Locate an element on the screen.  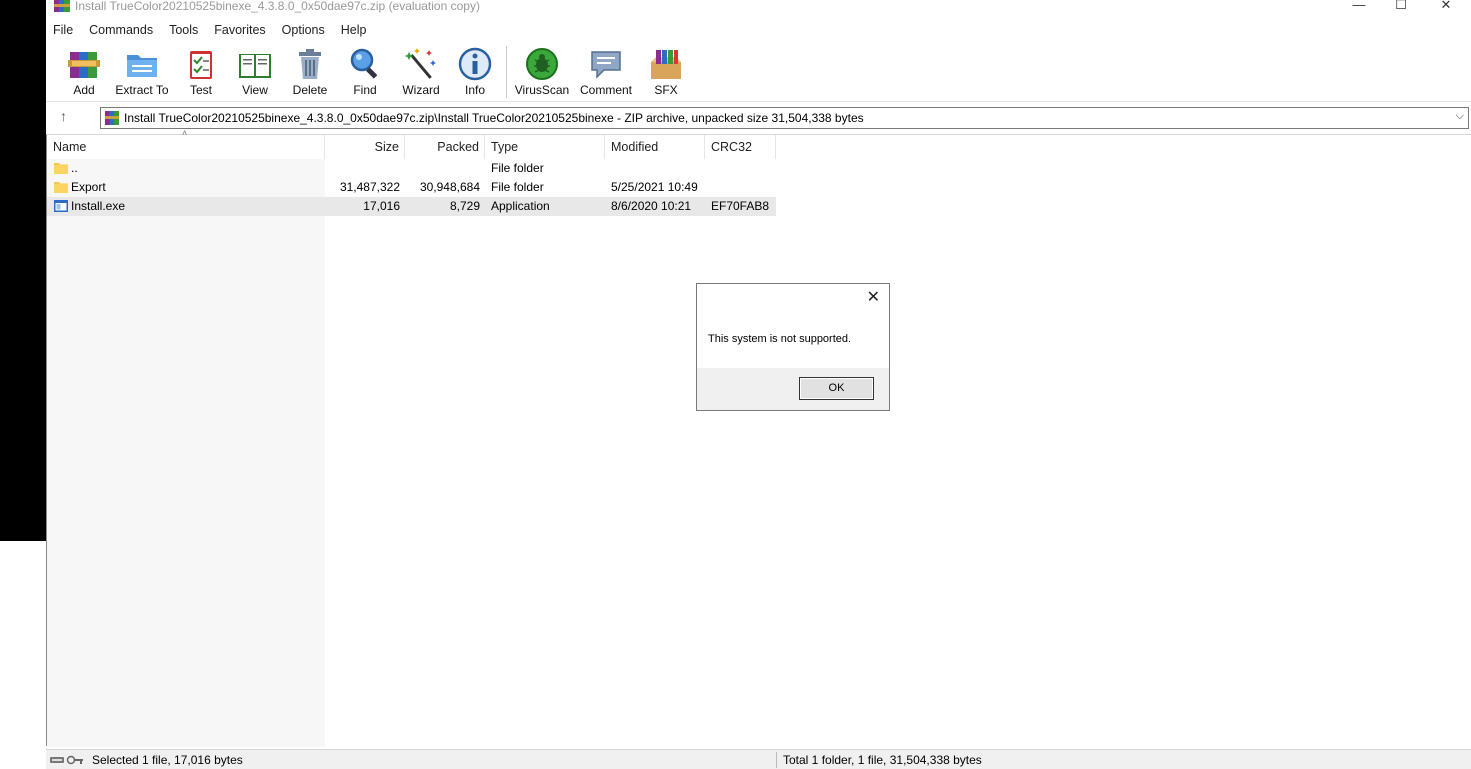
view-icon is located at coordinates (255, 66).